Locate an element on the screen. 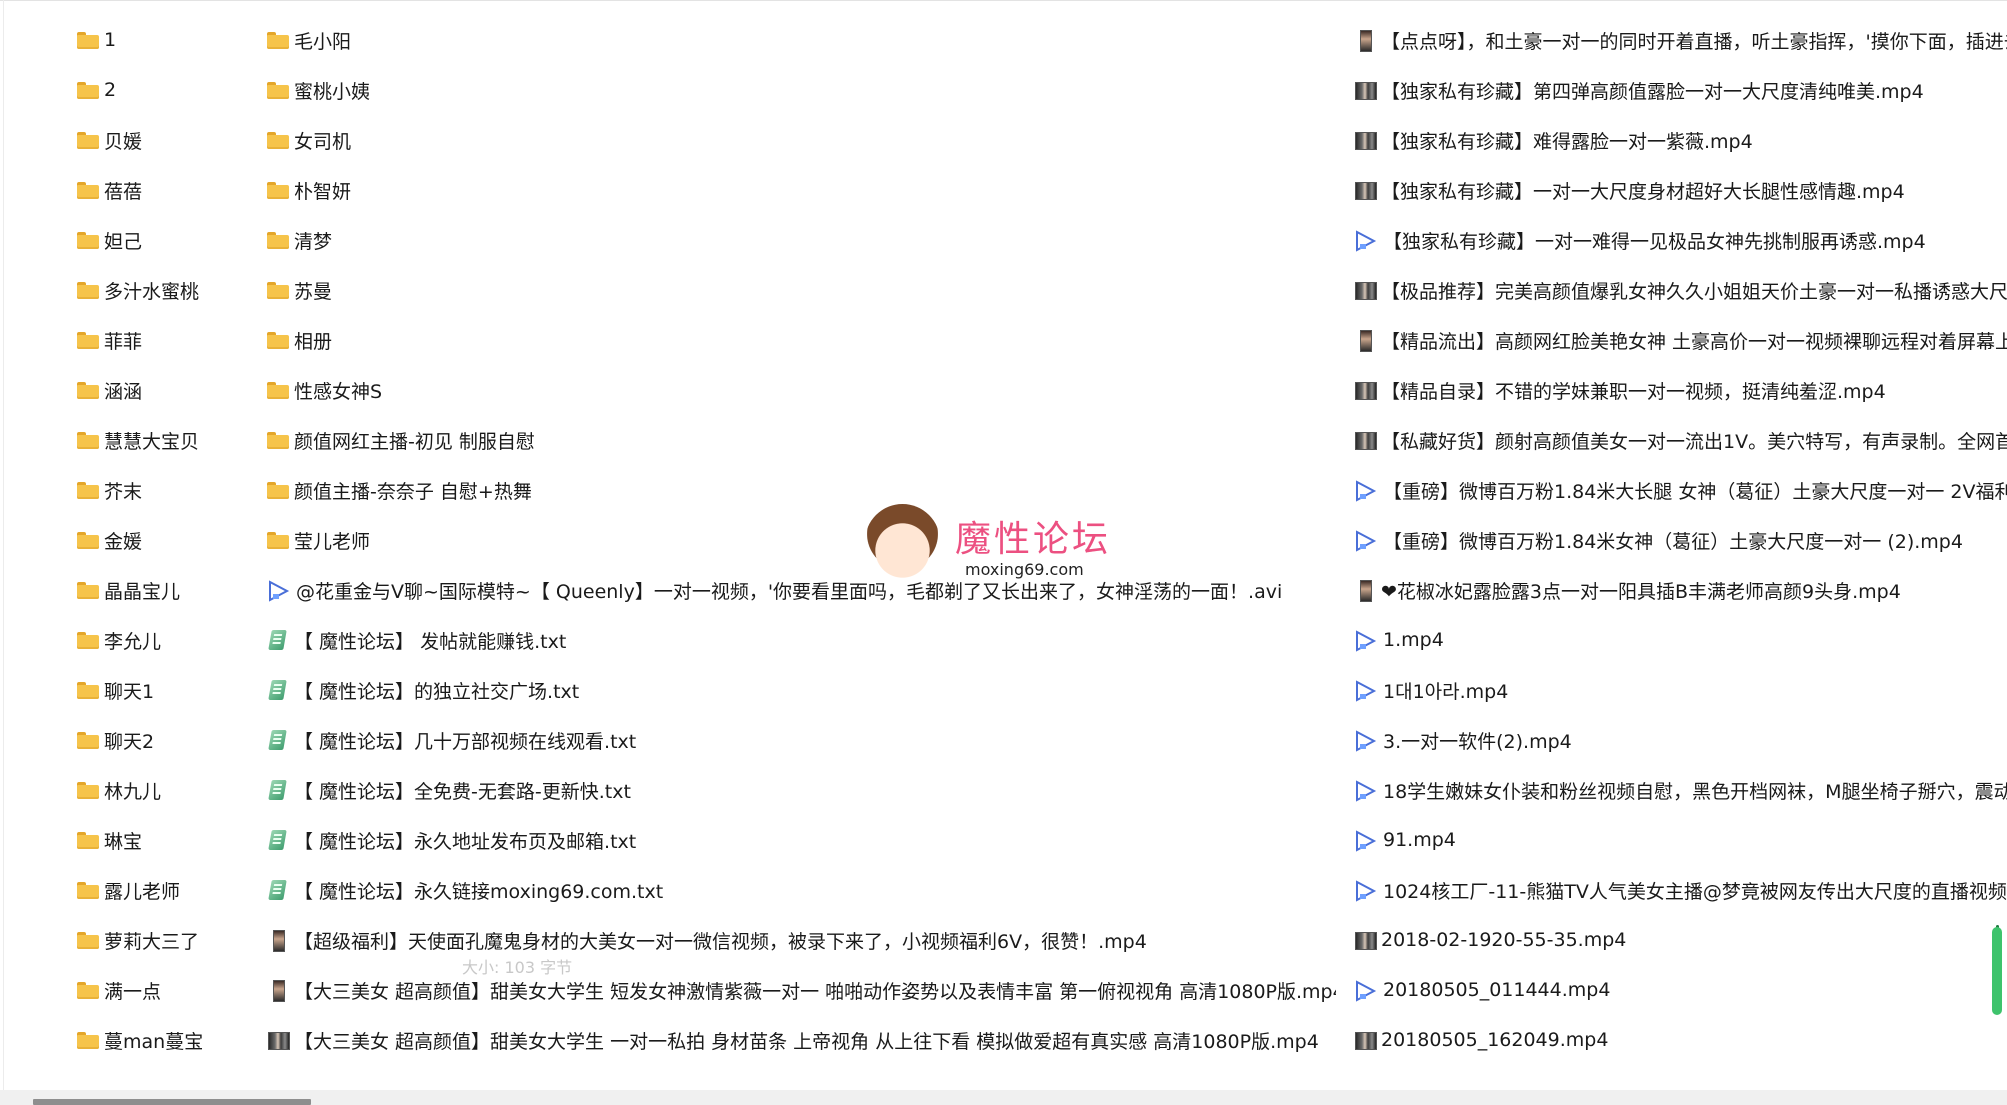 The image size is (2007, 1105). vertical-scroll-thumb is located at coordinates (1997, 971).